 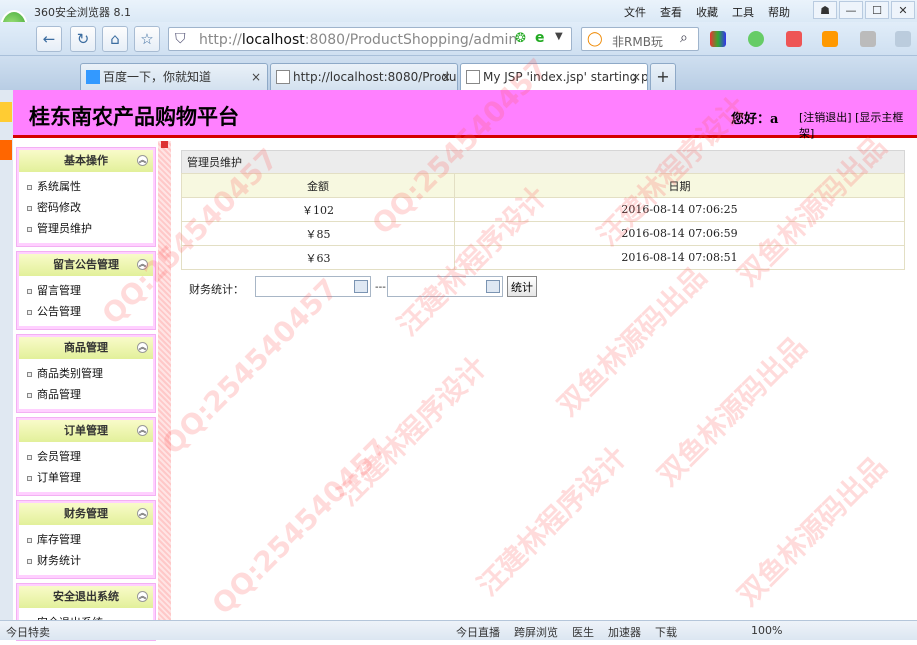 What do you see at coordinates (86, 161) in the screenshot?
I see `sidebar-section-header: 基本操作 ︽` at bounding box center [86, 161].